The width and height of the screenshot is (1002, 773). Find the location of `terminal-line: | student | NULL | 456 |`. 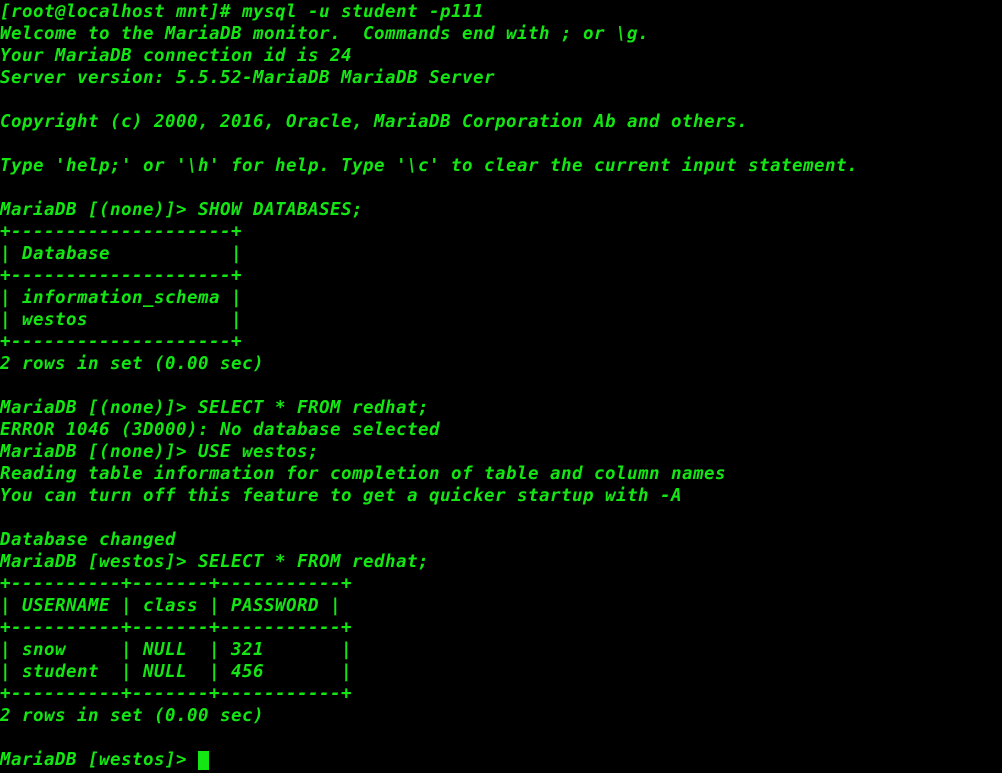

terminal-line: | student | NULL | 456 | is located at coordinates (176, 672).